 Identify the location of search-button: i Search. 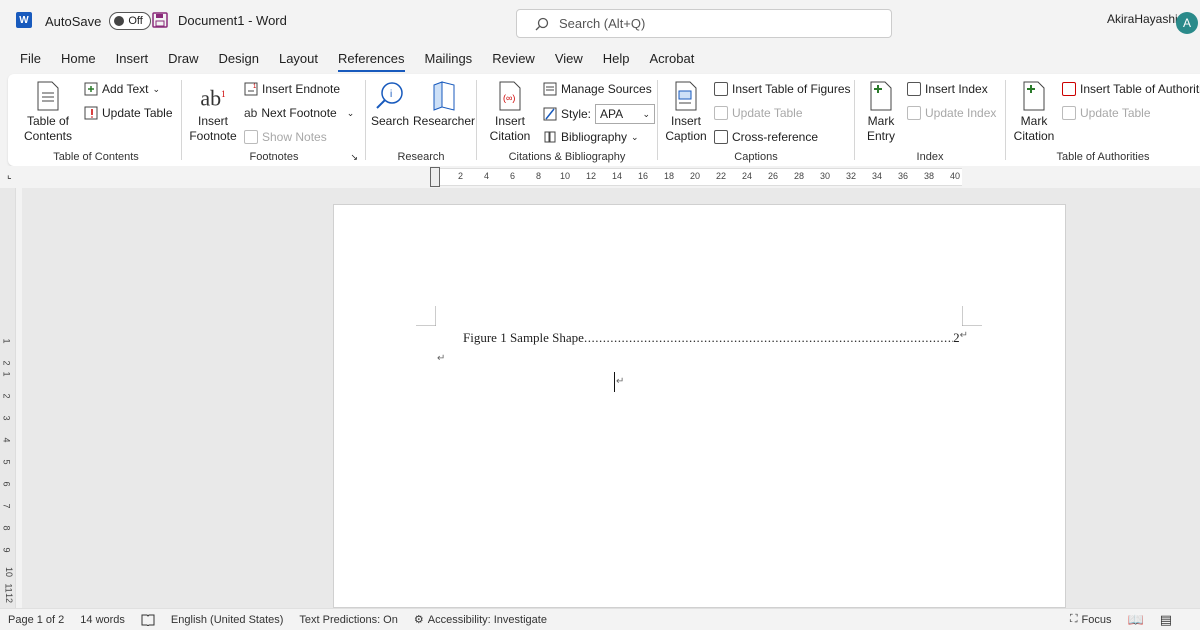
(390, 104).